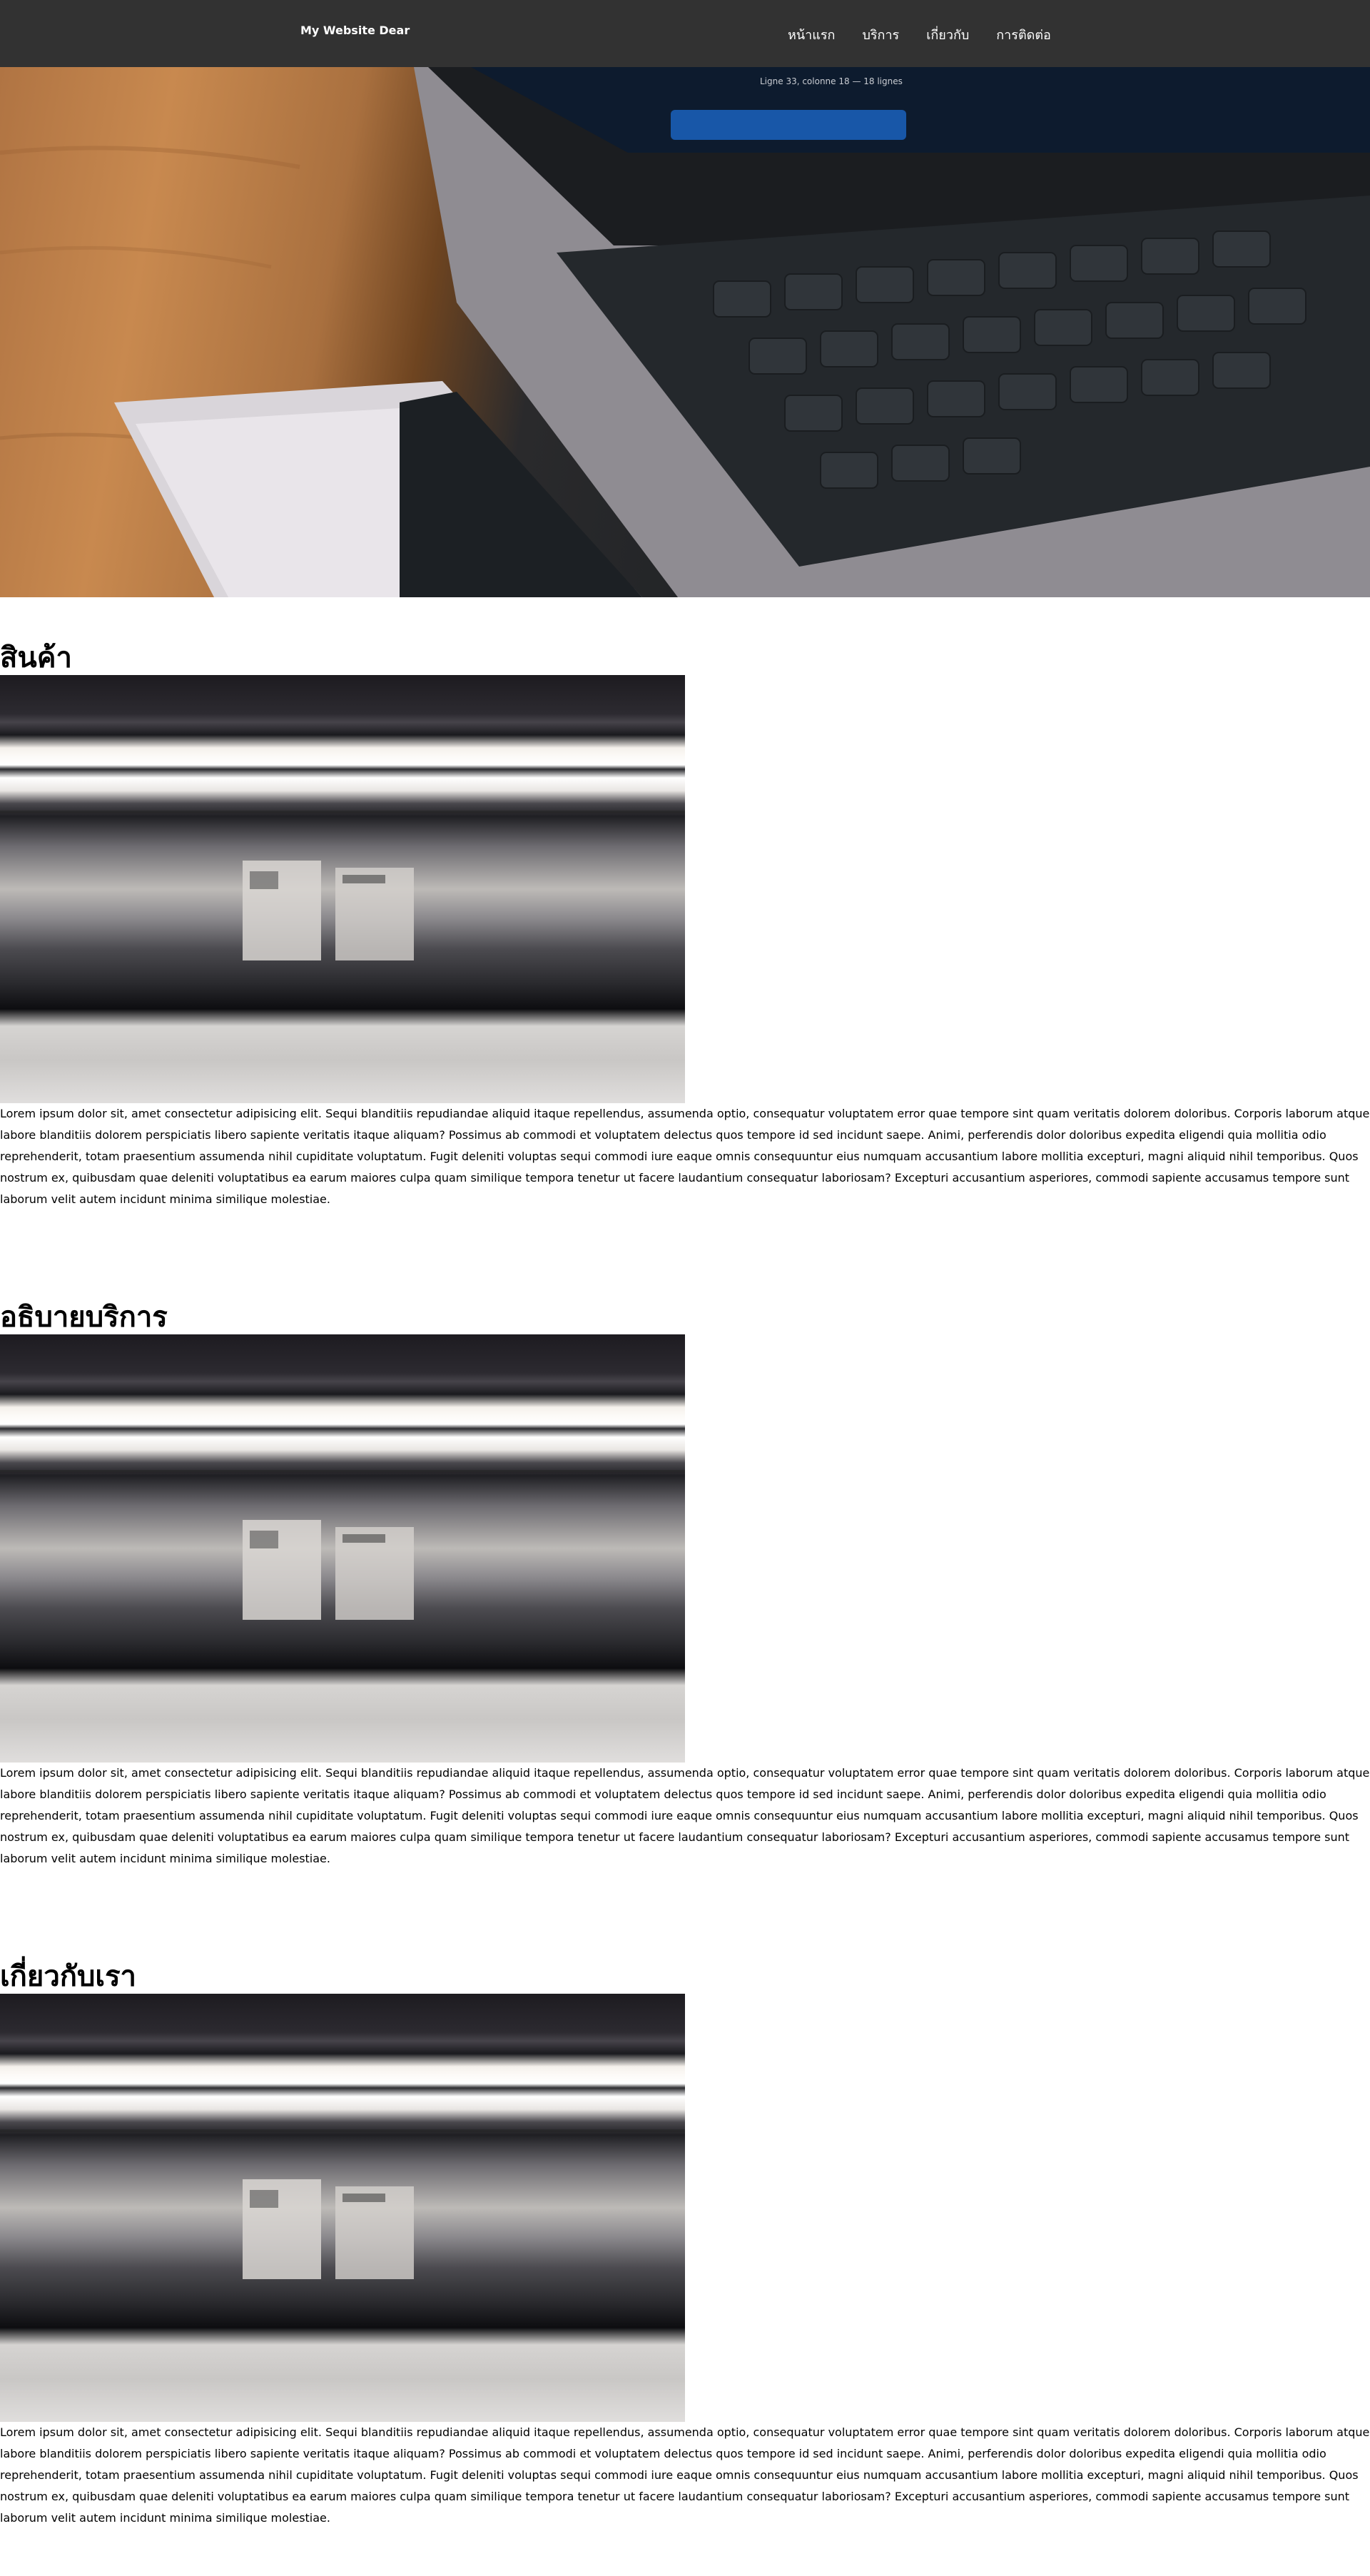 The height and width of the screenshot is (2576, 1370). Describe the element at coordinates (788, 125) in the screenshot. I see `screen-dock` at that location.